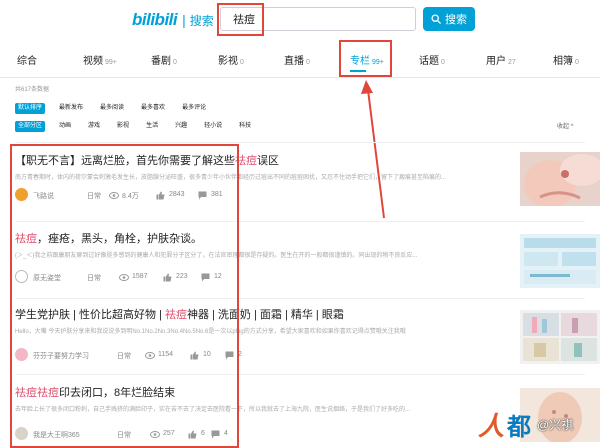 Image resolution: width=600 pixels, height=448 pixels. I want to click on zone-life: 生活, so click(152, 126).